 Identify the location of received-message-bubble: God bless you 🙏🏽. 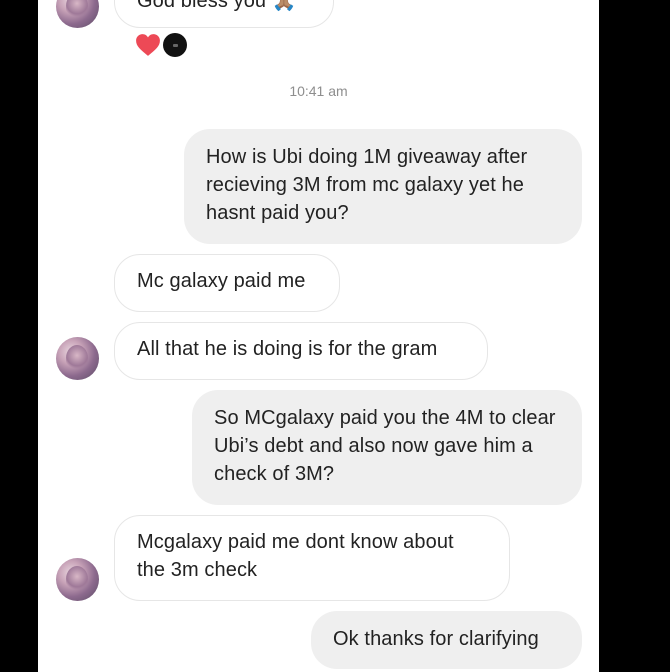
(224, 14).